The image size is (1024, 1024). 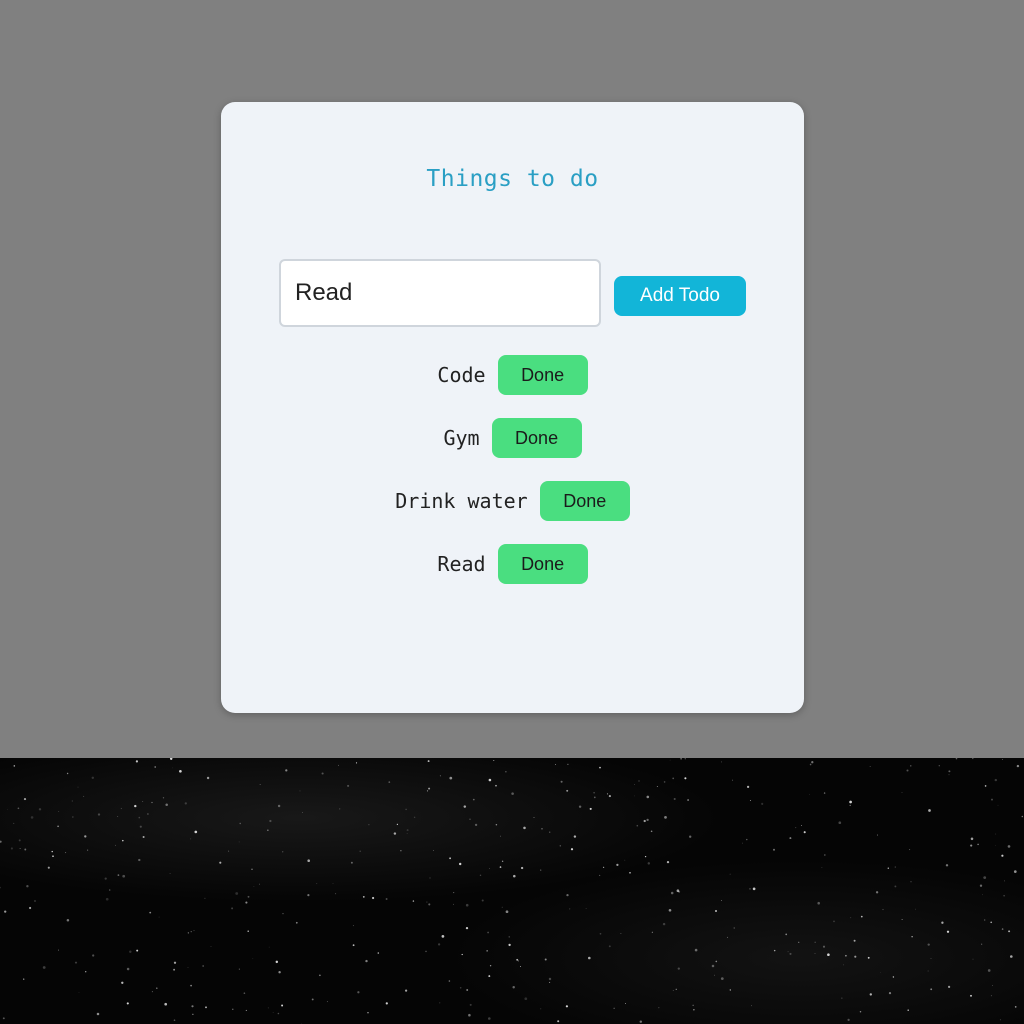 I want to click on todo-item-text: Read, so click(x=461, y=564).